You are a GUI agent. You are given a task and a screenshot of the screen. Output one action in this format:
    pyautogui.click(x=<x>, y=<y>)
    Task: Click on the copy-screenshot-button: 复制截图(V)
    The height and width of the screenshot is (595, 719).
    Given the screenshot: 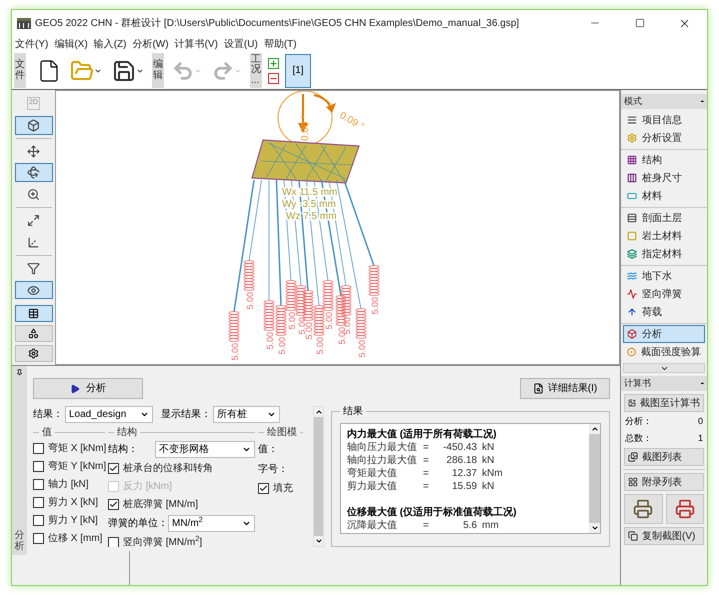 What is the action you would take?
    pyautogui.click(x=664, y=536)
    